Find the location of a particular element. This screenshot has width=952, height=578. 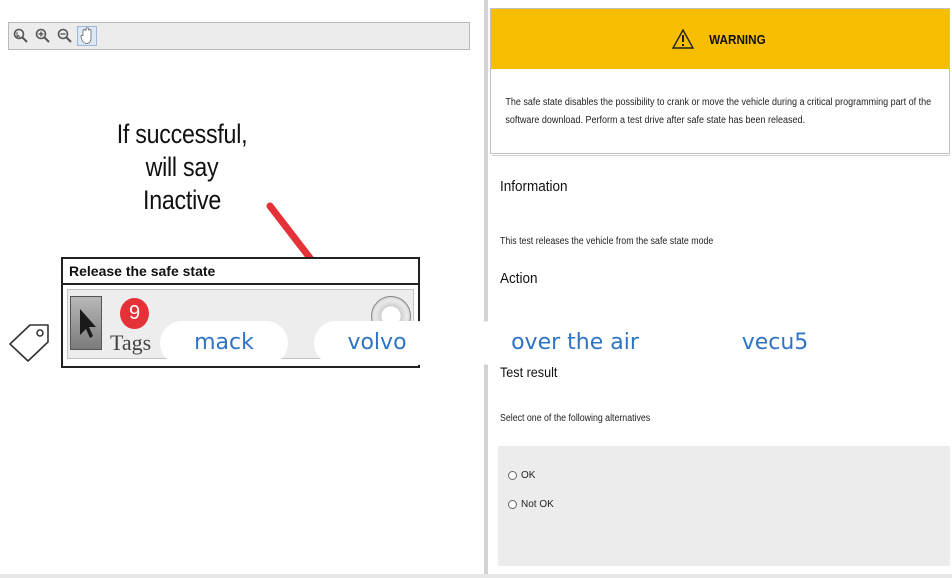

select-zoom-icon is located at coordinates (21, 36).